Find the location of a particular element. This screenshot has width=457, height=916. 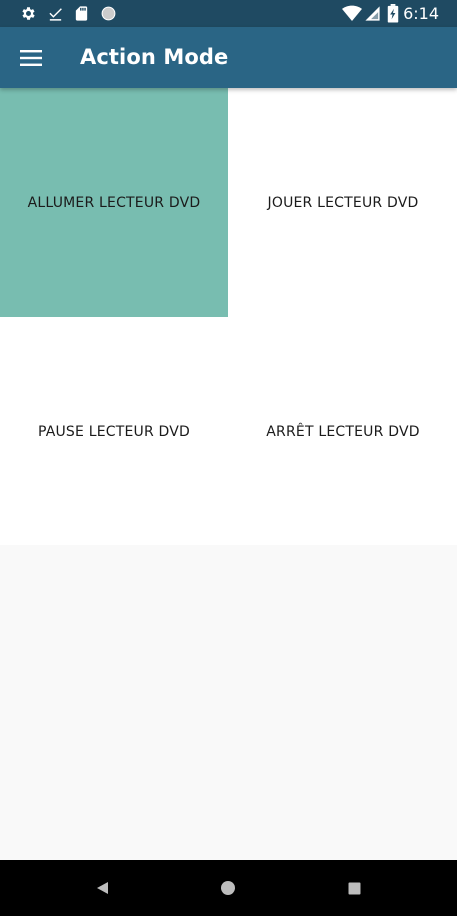

sd-card-icon is located at coordinates (81, 16).